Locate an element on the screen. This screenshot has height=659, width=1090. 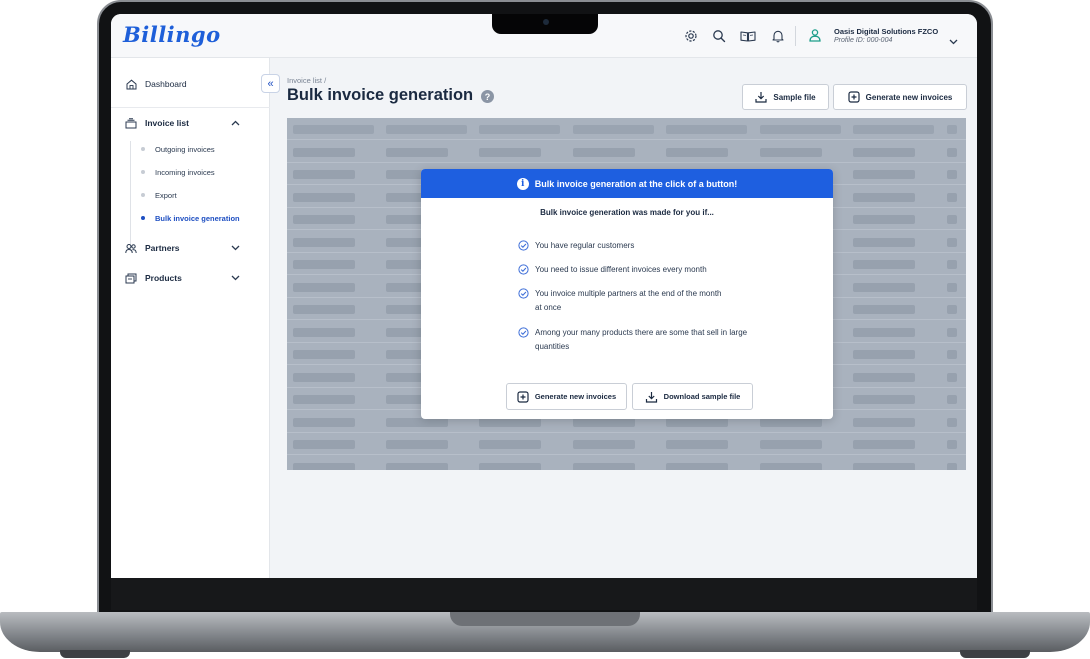
sidebar-item-label: Partners is located at coordinates (162, 248).